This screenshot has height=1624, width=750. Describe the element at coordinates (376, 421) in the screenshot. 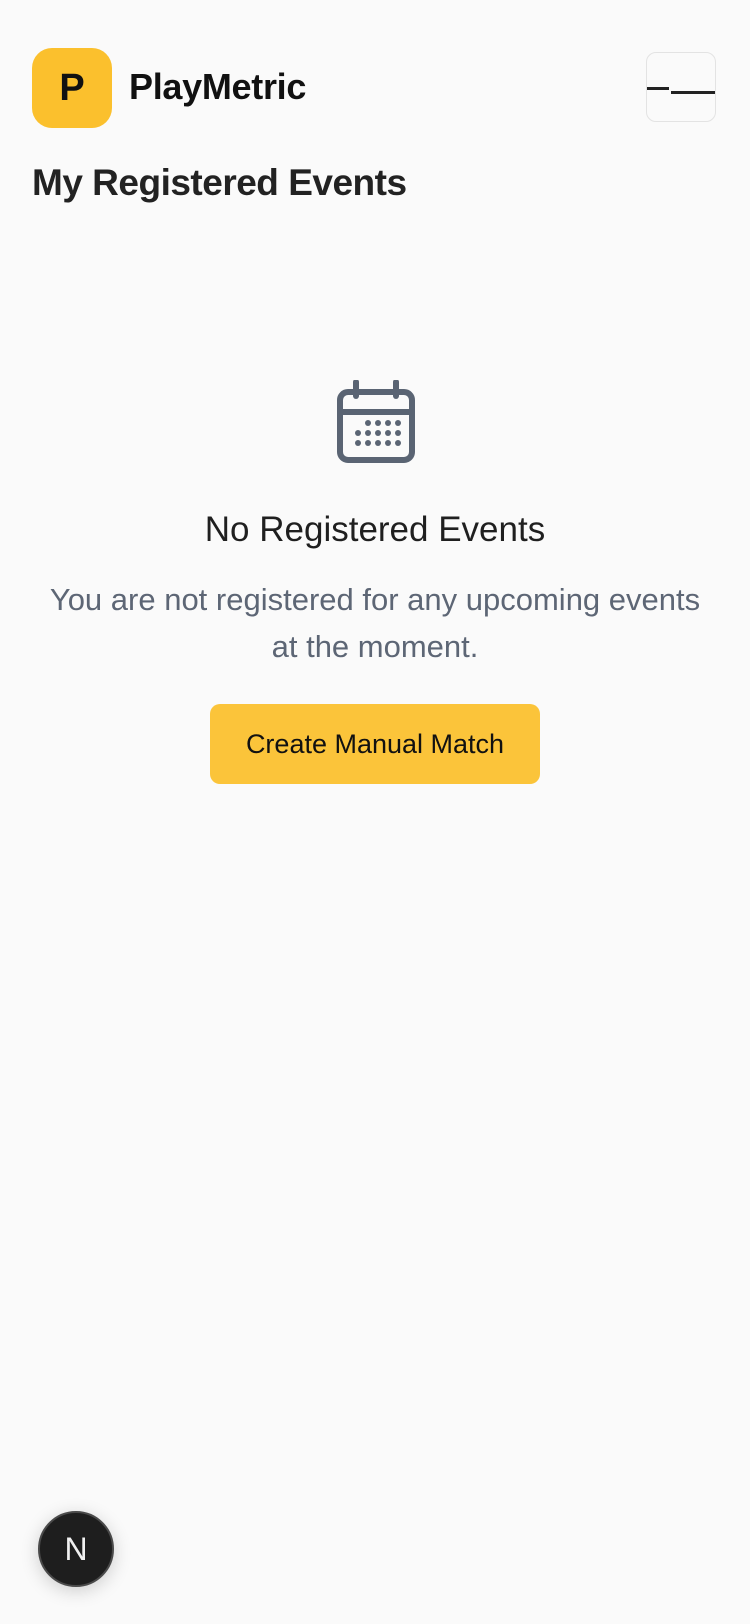

I see `calendar-icon` at that location.